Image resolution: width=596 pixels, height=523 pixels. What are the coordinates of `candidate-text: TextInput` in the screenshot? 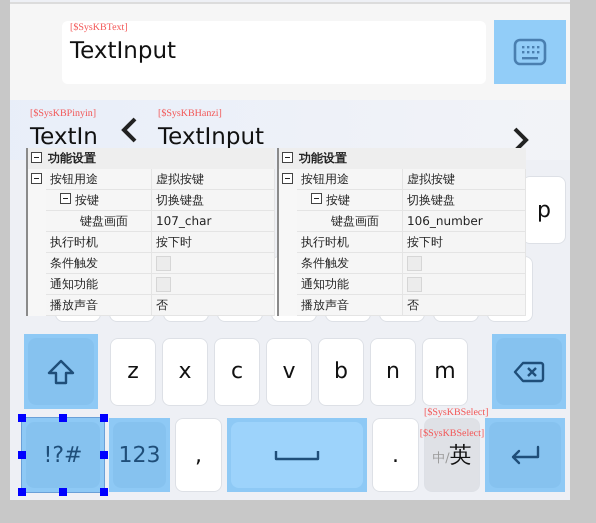 It's located at (212, 137).